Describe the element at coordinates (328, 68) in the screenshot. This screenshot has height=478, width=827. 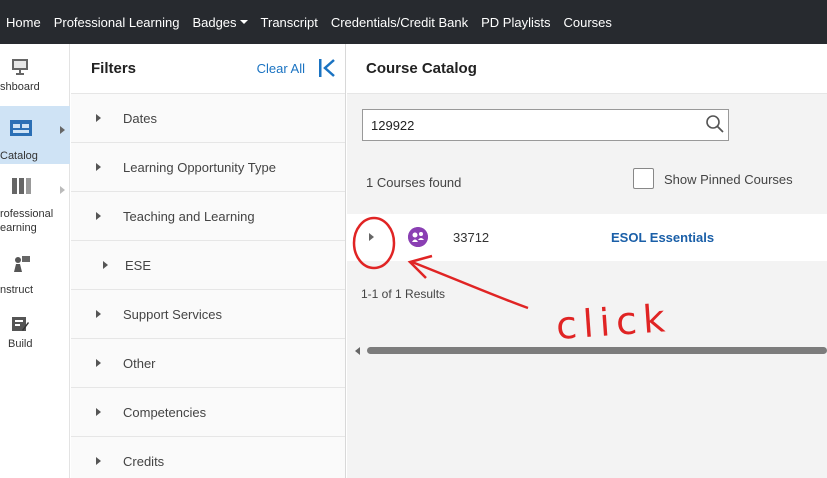
I see `collapse-panel-icon` at that location.